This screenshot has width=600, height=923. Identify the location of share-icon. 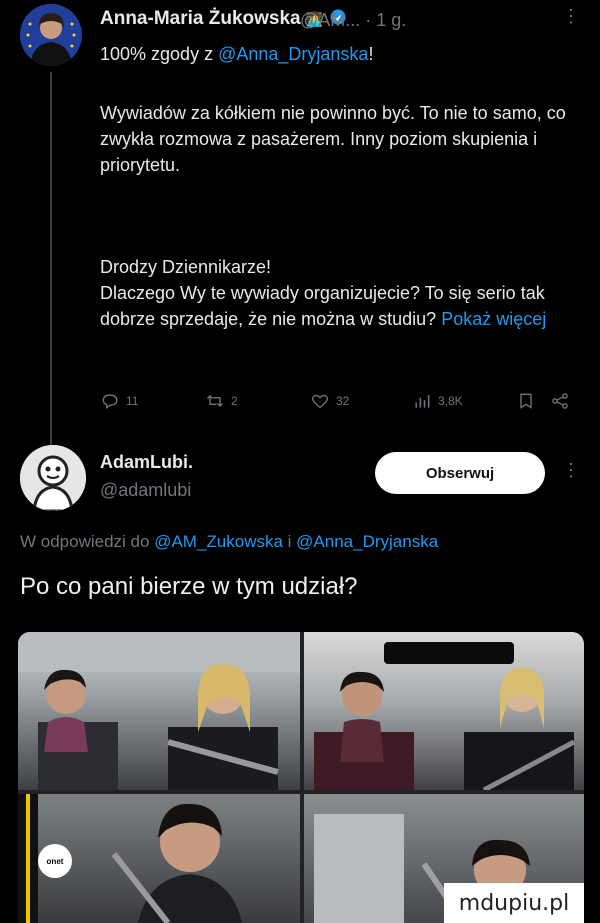
(560, 401).